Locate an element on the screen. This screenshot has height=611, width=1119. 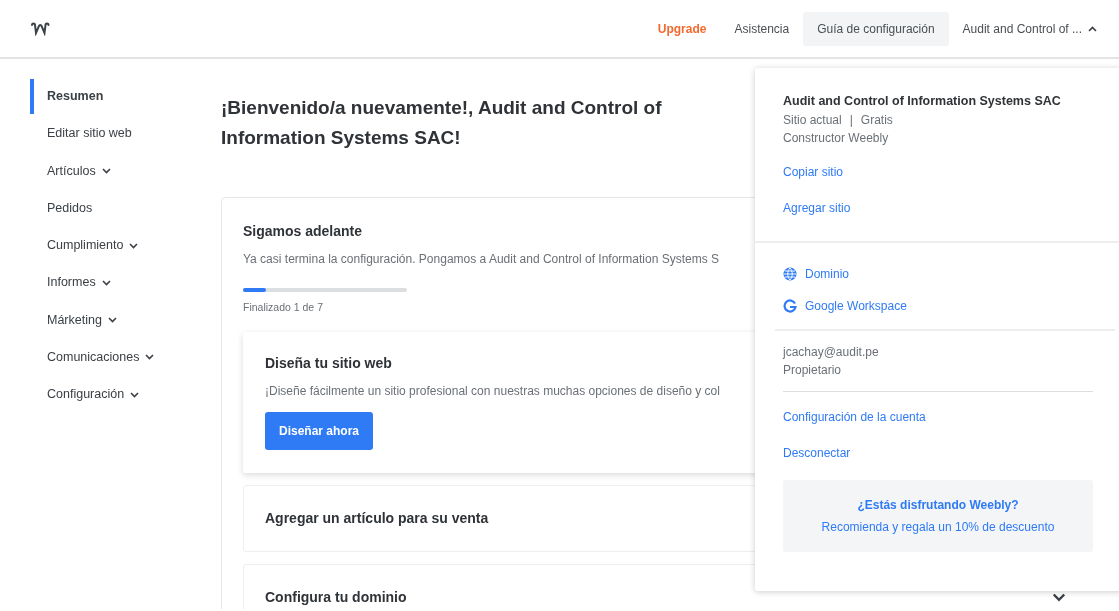
page-heading: ¡Bienvenido/a nuevamente!, Audit and Control of Information Systems SAC! is located at coordinates (442, 123).